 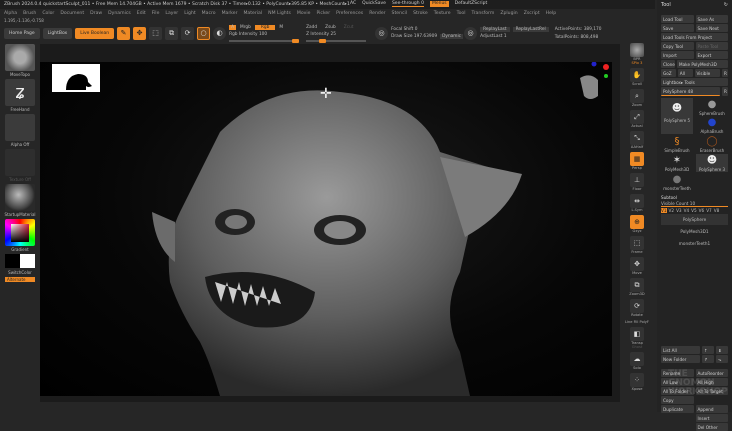 I want to click on all-button: All, so click(x=685, y=73).